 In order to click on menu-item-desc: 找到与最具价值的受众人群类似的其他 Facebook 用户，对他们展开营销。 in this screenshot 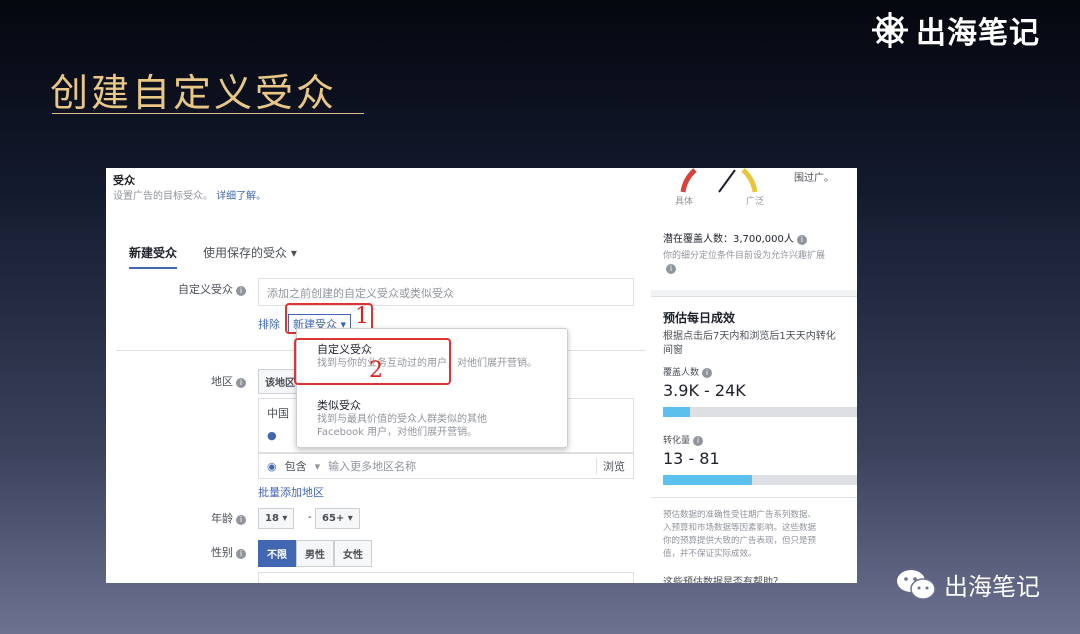, I will do `click(402, 426)`.